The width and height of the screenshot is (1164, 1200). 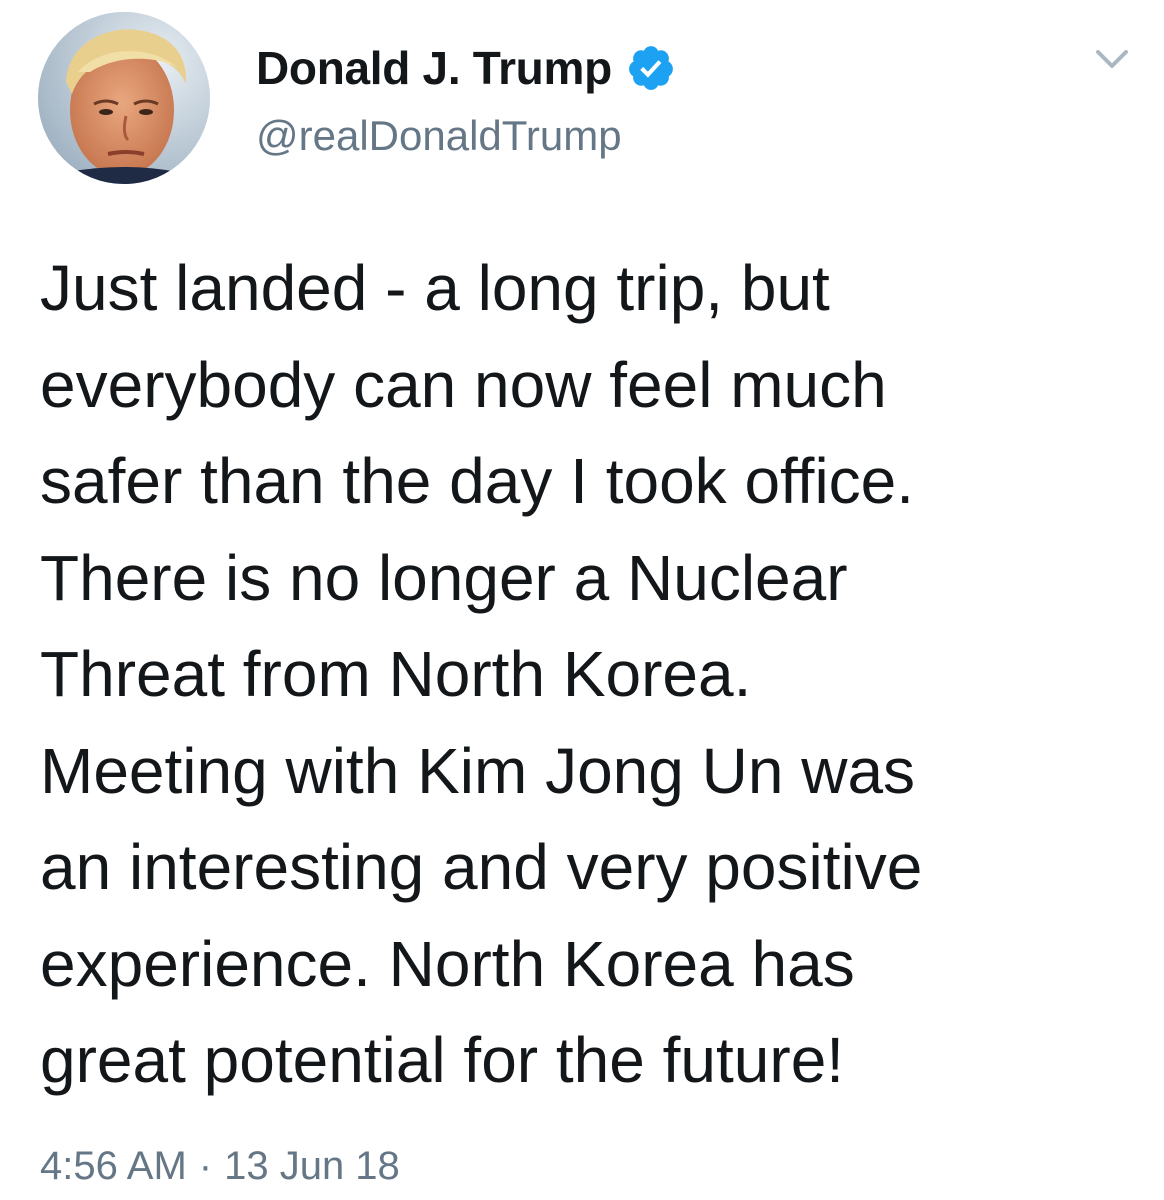 What do you see at coordinates (113, 1166) in the screenshot?
I see `tweet-time: 4:56 AM` at bounding box center [113, 1166].